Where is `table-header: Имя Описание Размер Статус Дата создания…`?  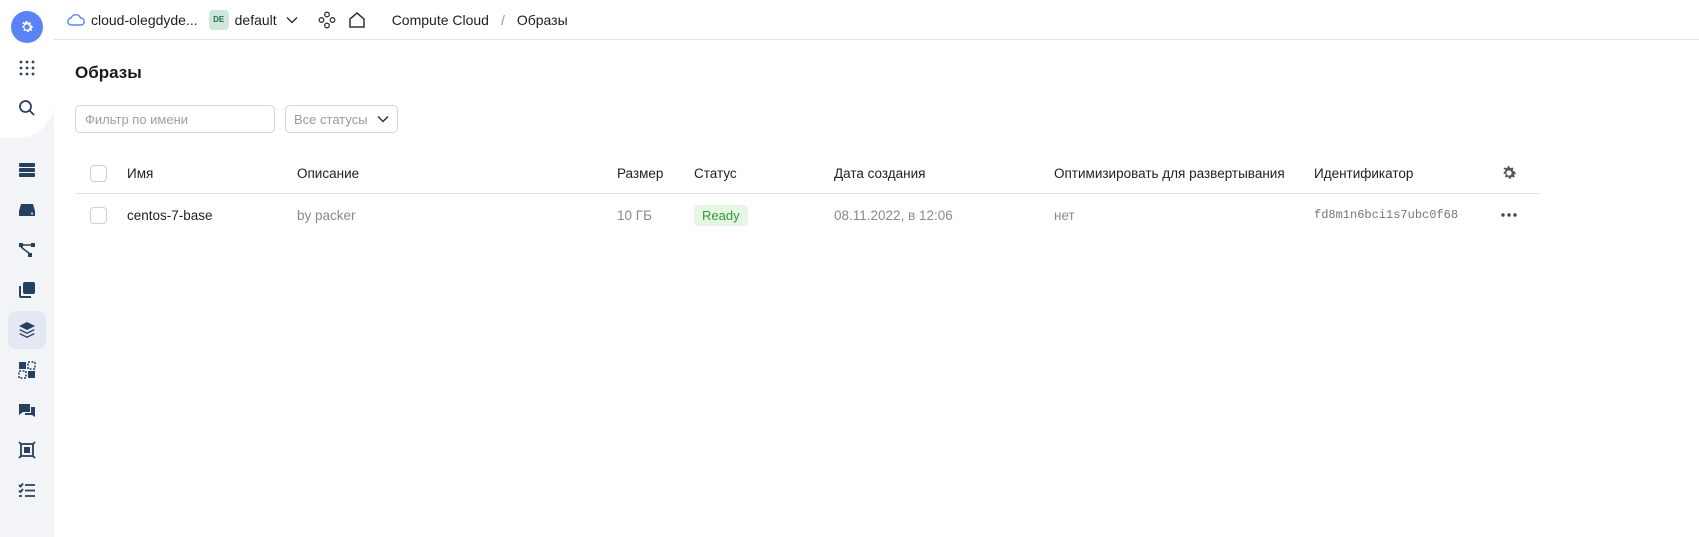
table-header: Имя Описание Размер Статус Дата создания… is located at coordinates (807, 173).